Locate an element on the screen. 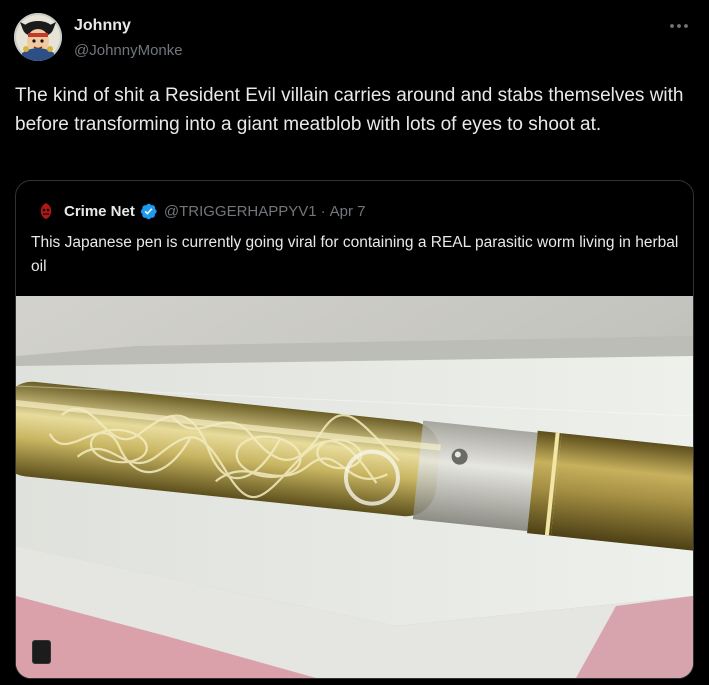  quoted-author-name: Crime Net is located at coordinates (99, 211).